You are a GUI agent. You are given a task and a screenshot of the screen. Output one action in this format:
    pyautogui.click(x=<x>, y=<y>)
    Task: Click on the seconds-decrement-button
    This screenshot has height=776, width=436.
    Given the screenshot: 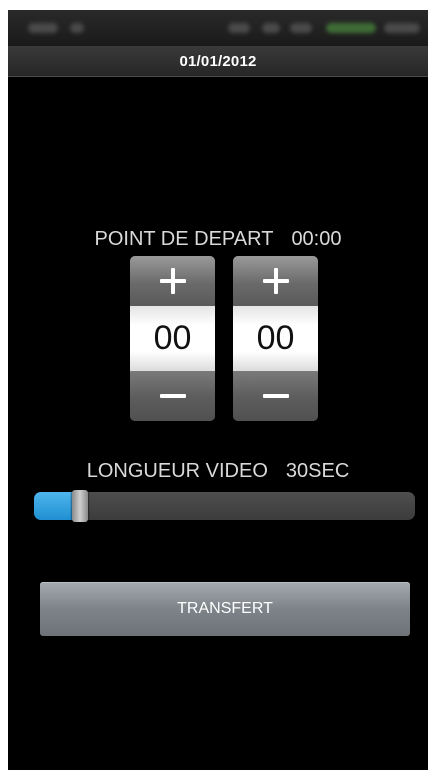 What is the action you would take?
    pyautogui.click(x=275, y=396)
    